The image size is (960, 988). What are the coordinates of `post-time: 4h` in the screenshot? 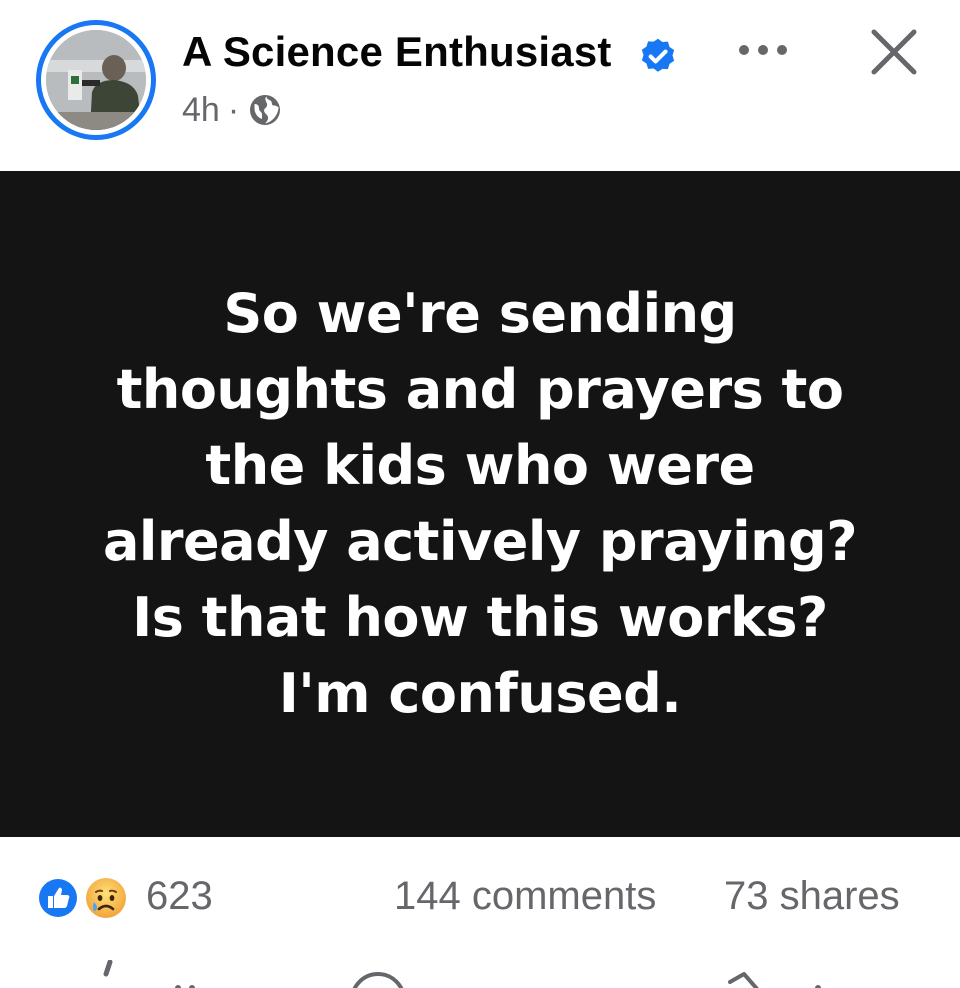 It's located at (201, 110).